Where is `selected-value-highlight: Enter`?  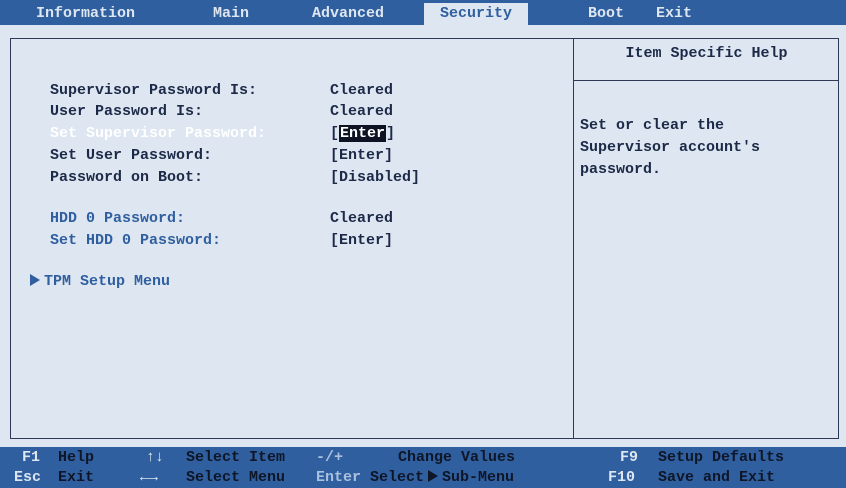 selected-value-highlight: Enter is located at coordinates (363, 133).